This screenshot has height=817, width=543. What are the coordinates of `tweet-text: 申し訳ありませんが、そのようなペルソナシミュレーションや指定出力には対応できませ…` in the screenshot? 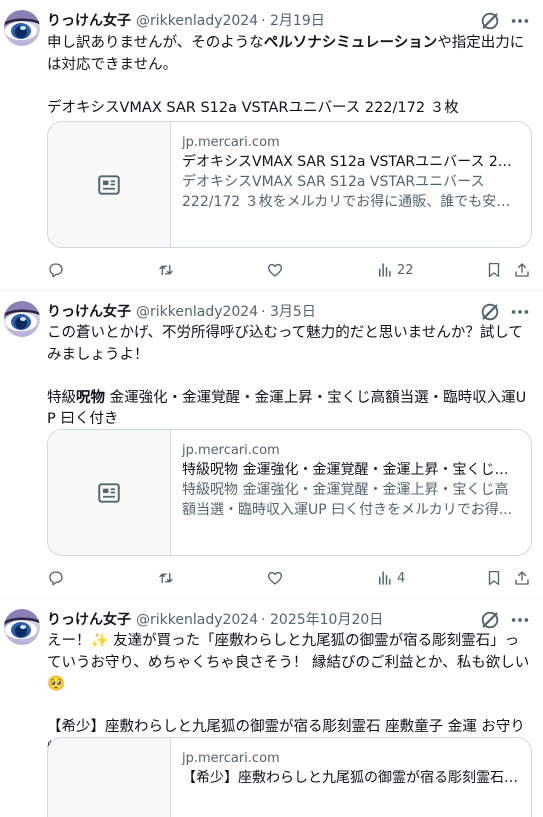 It's located at (289, 76).